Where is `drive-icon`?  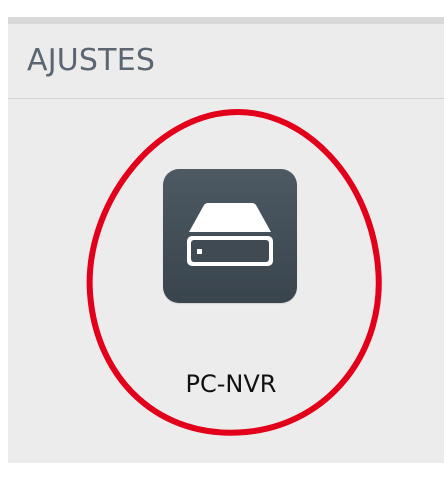
drive-icon is located at coordinates (230, 236).